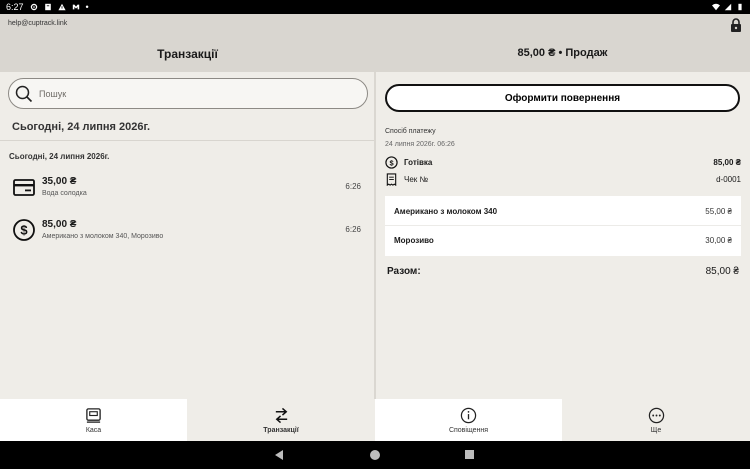 This screenshot has width=750, height=469. Describe the element at coordinates (47, 7) in the screenshot. I see `notification-icon` at that location.